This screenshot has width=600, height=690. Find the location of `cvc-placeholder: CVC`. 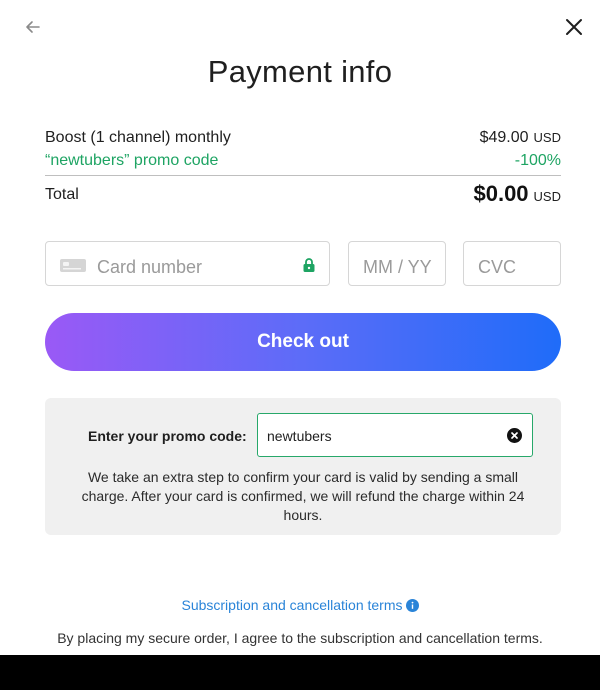

cvc-placeholder: CVC is located at coordinates (497, 267).